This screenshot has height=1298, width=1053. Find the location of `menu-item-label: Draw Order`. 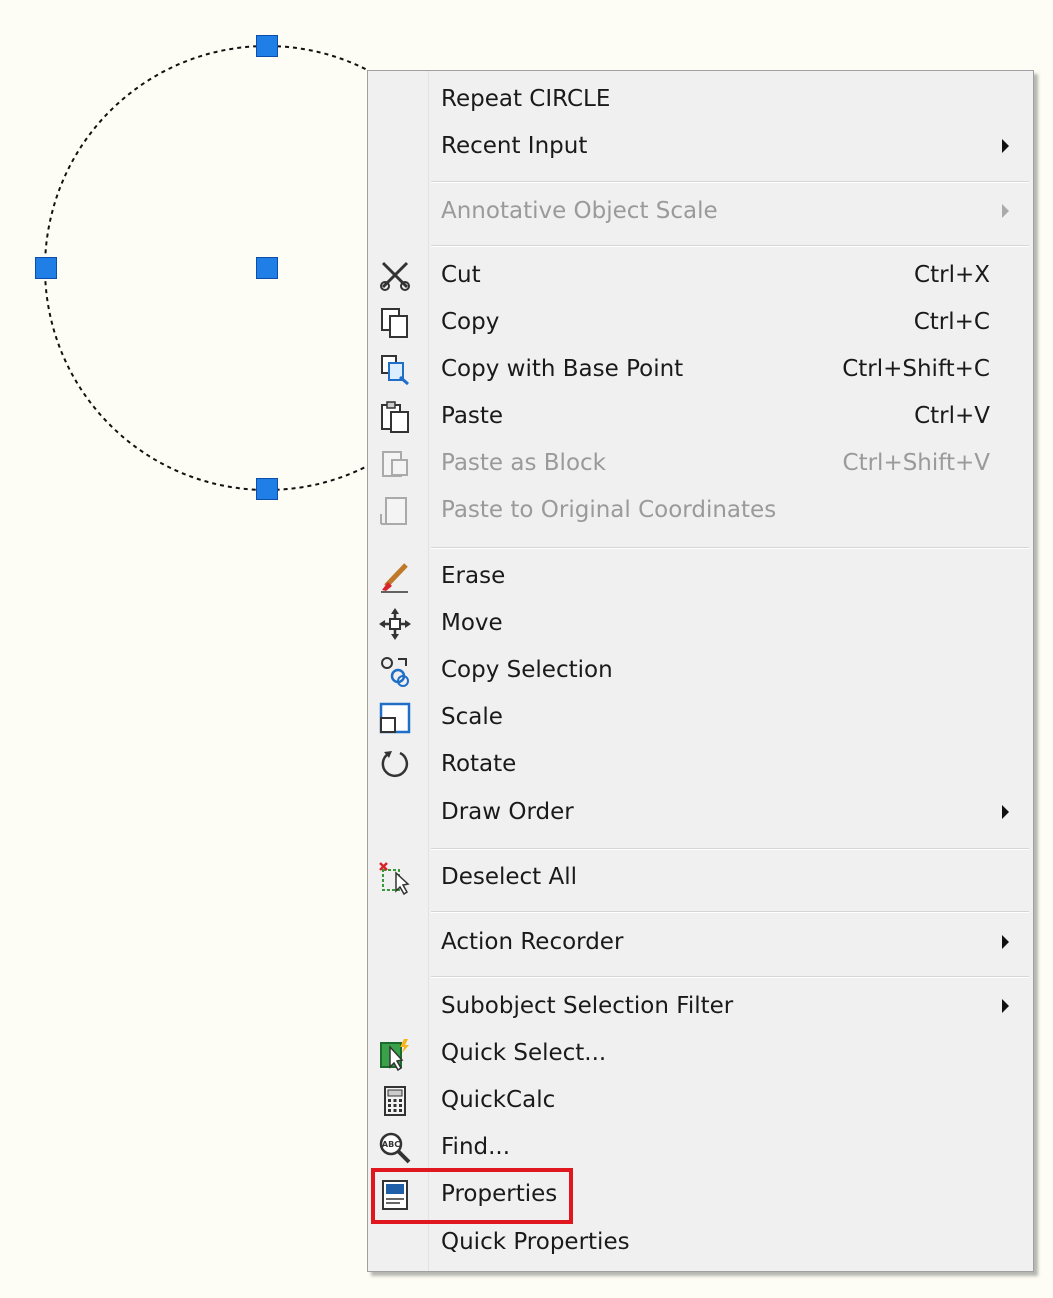

menu-item-label: Draw Order is located at coordinates (507, 812).